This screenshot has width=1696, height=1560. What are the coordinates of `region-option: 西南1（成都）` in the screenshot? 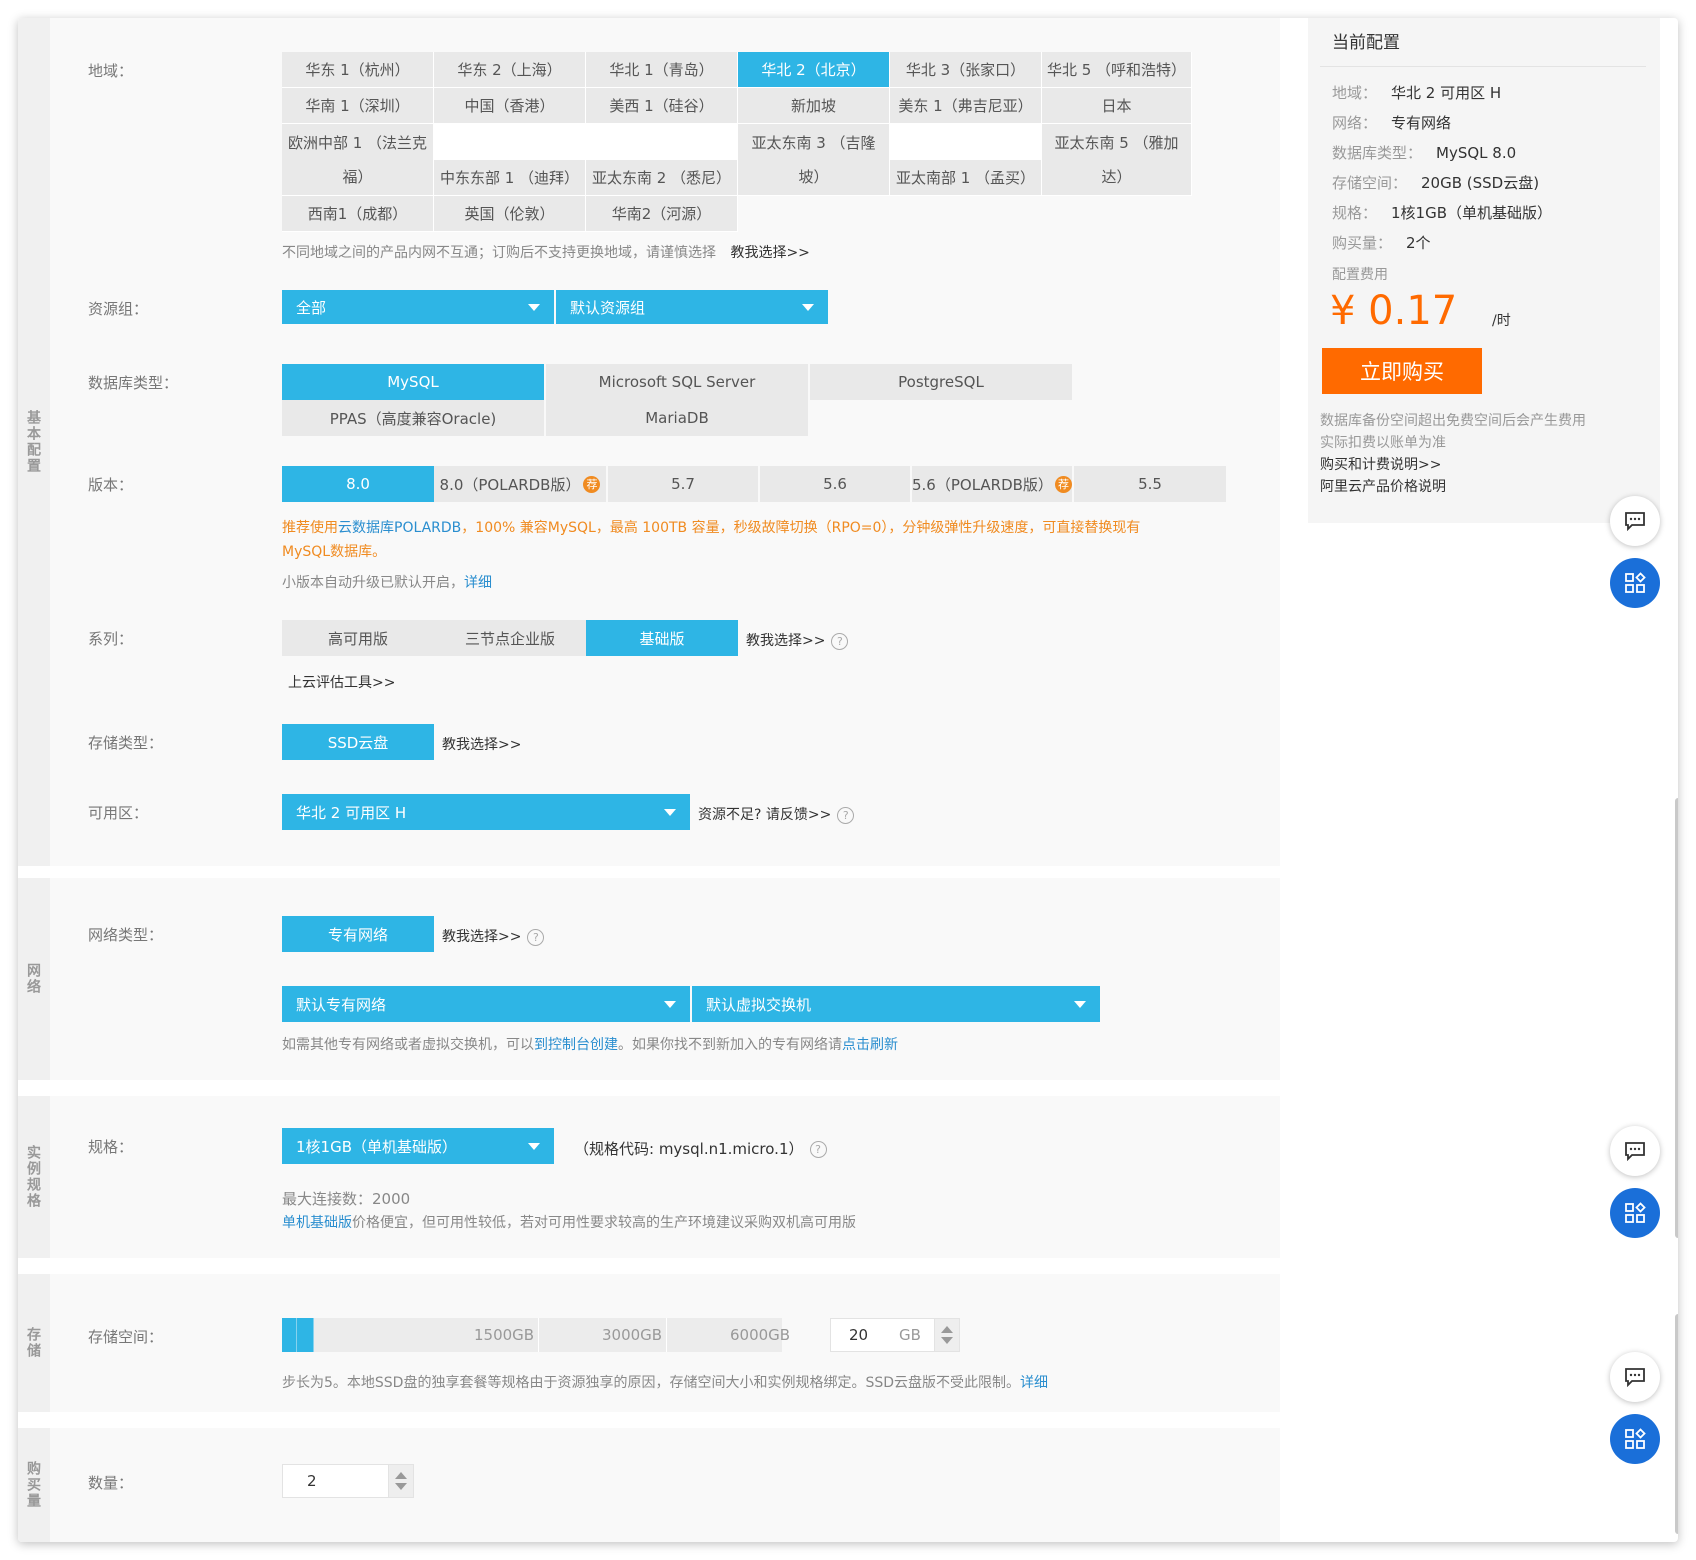 It's located at (358, 214).